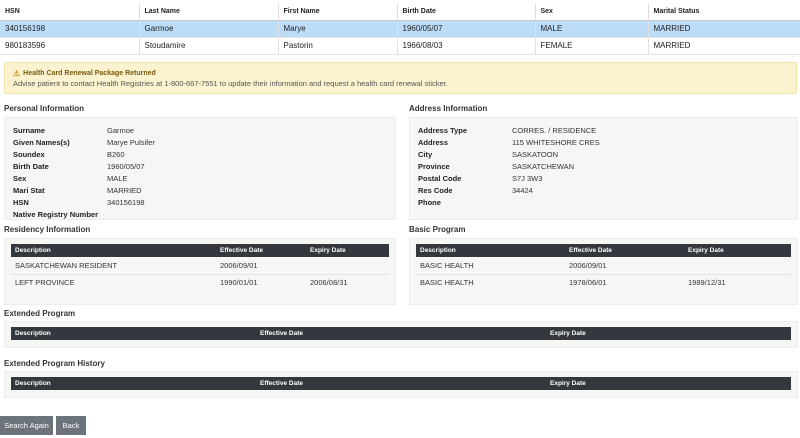 Image resolution: width=800 pixels, height=438 pixels. Describe the element at coordinates (113, 266) in the screenshot. I see `cell-description: SASKATCHEWAN RESIDENT` at that location.